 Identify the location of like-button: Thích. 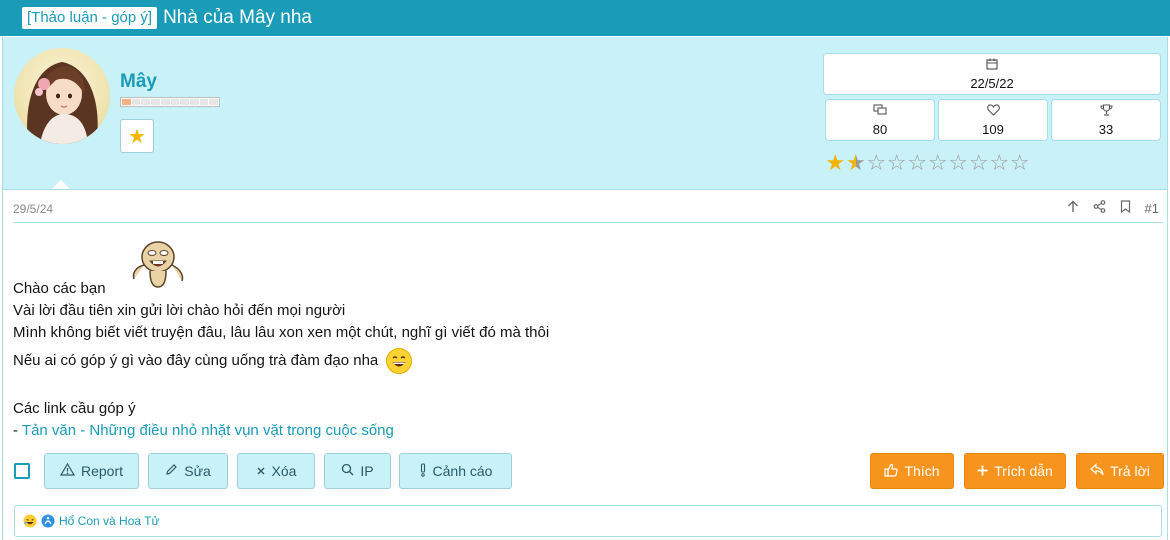
(912, 471).